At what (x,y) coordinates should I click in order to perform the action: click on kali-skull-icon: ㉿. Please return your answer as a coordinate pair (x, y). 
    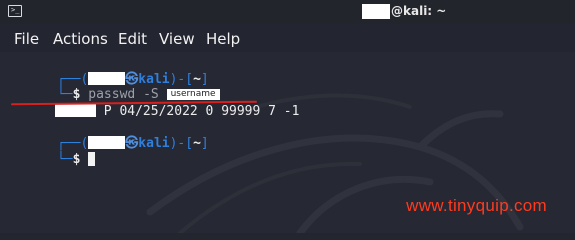
    Looking at the image, I should click on (132, 143).